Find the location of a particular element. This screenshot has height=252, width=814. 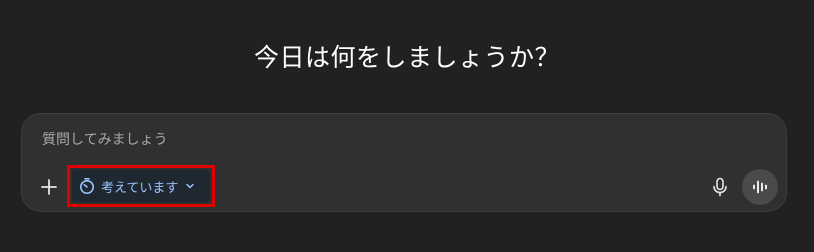

voice-mode-button is located at coordinates (760, 187).